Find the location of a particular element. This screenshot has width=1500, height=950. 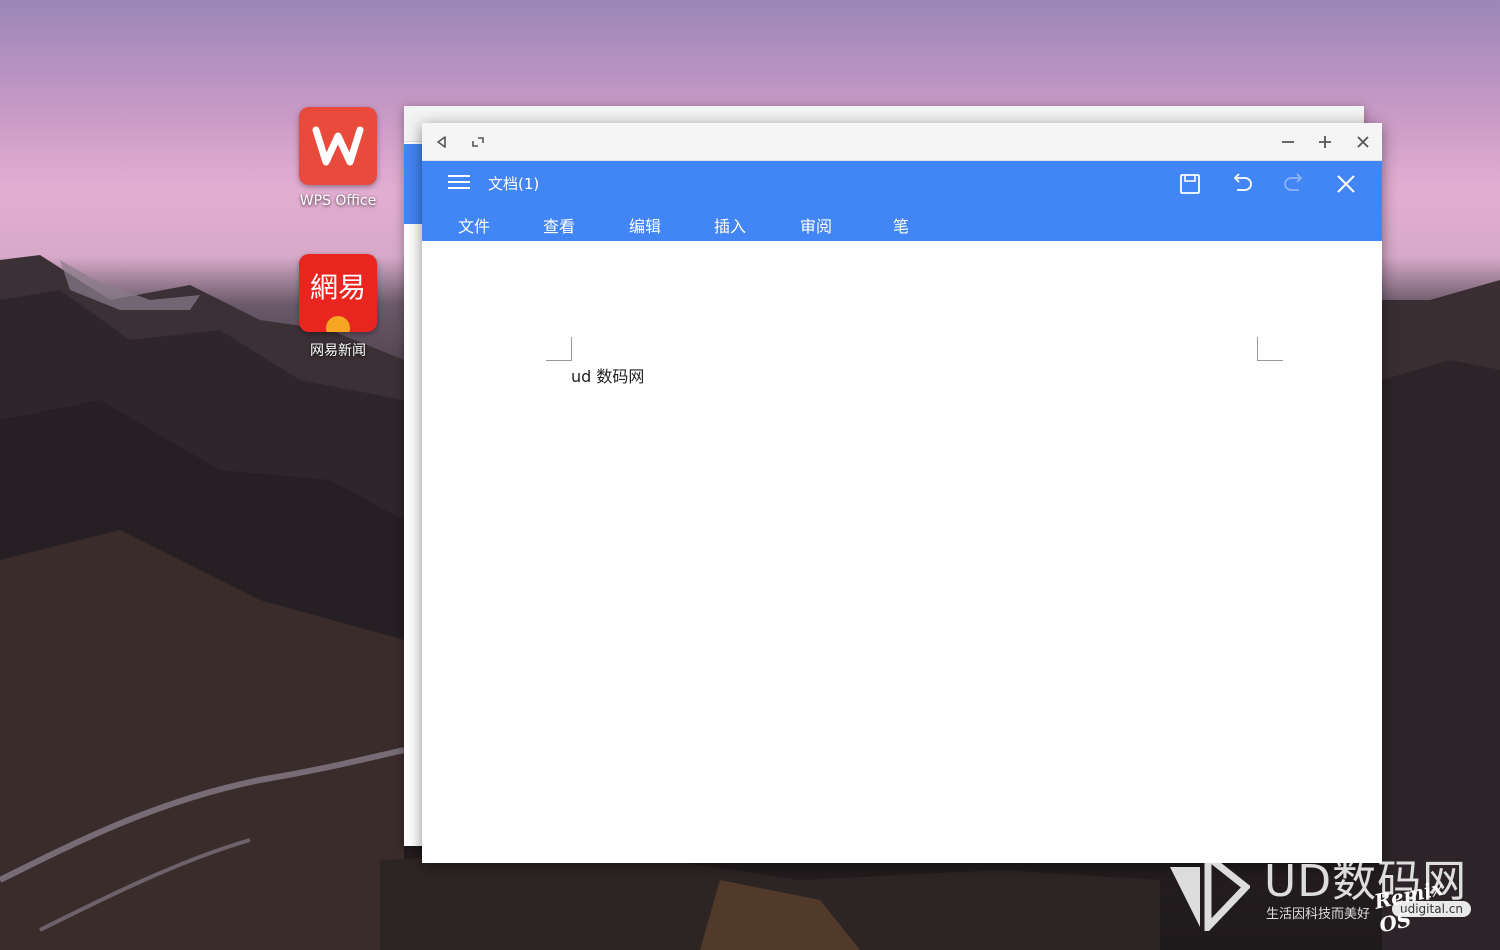

ribbon-tabs: 文件 查看 编辑 插入 审阅 笔 is located at coordinates (902, 225).